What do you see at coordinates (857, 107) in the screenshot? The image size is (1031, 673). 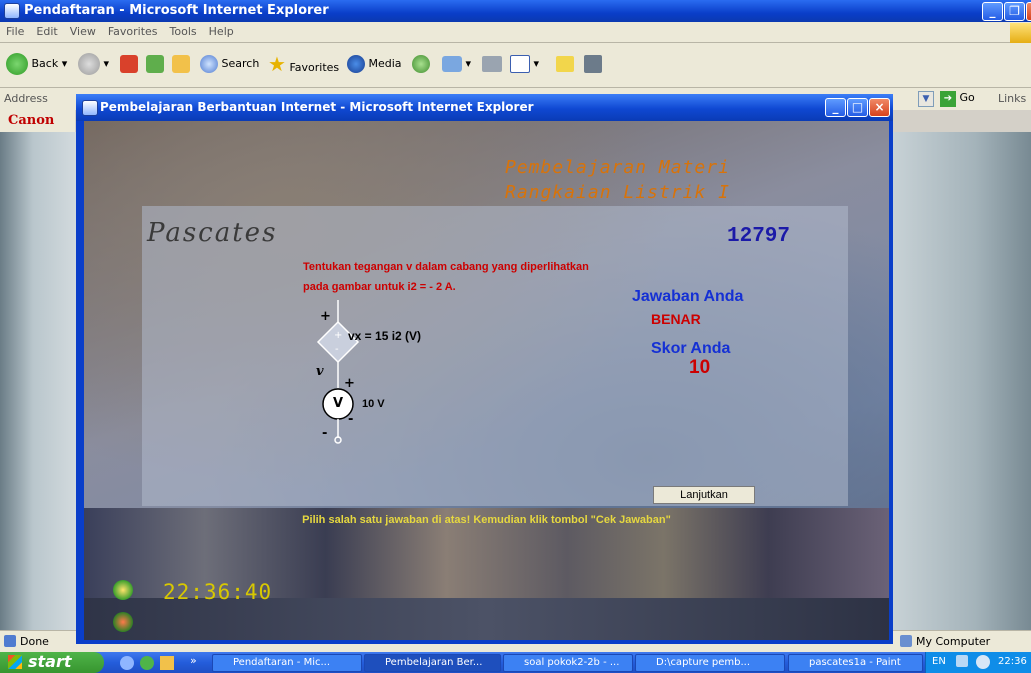 I see `inner-maximize-icon: □` at bounding box center [857, 107].